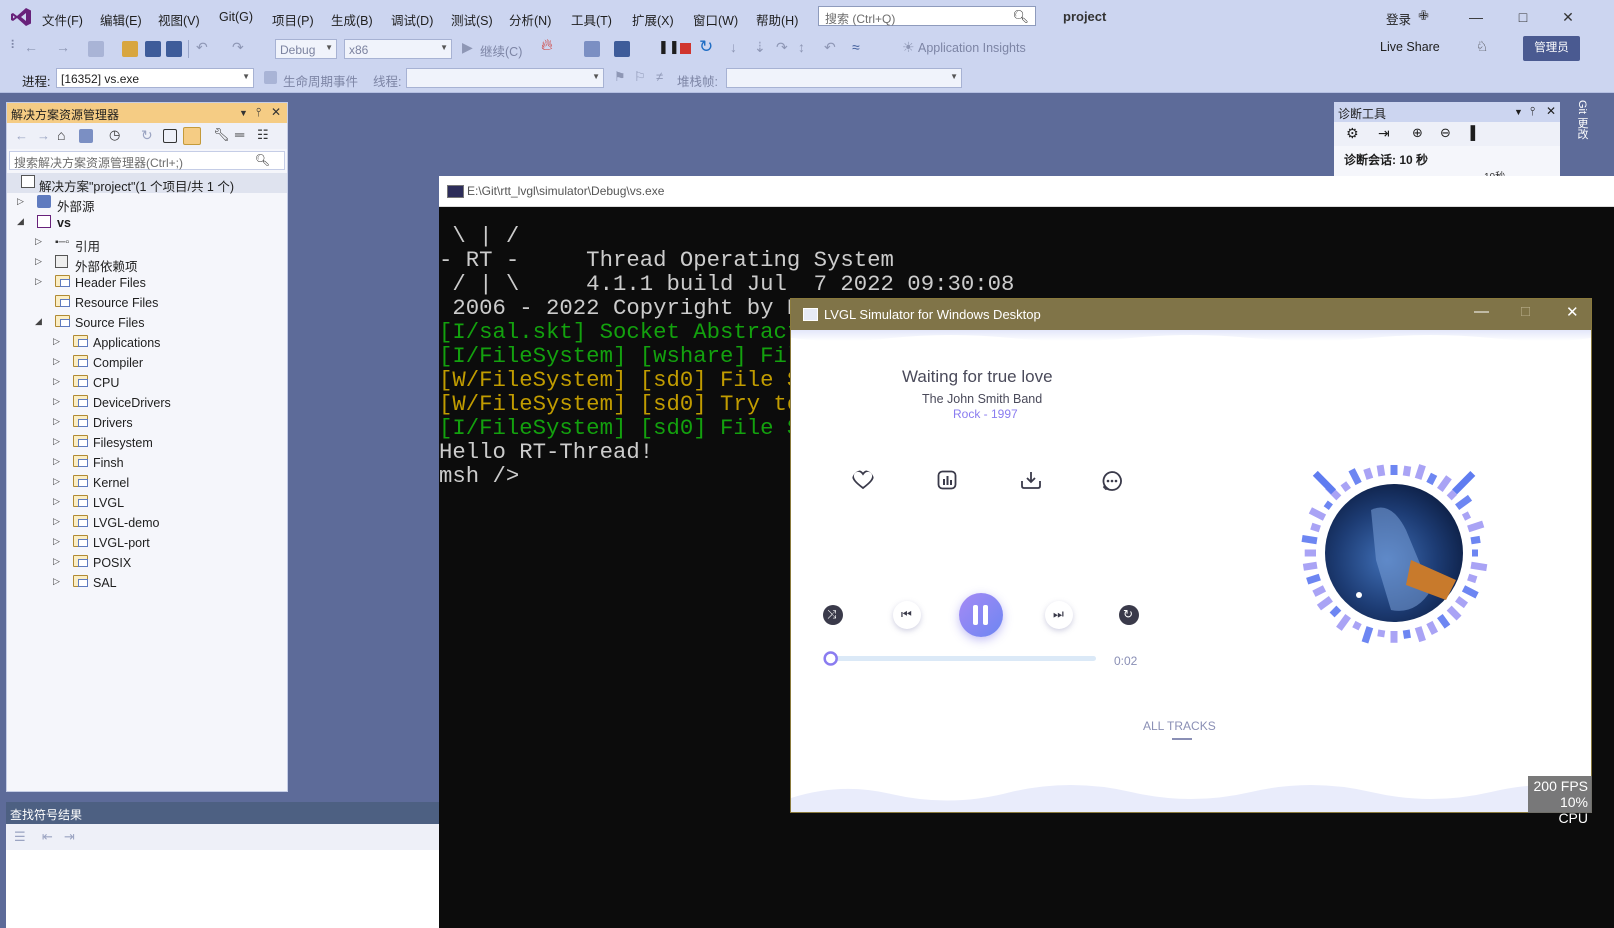 This screenshot has width=1614, height=928. I want to click on menu-view: 视图(V), so click(179, 19).